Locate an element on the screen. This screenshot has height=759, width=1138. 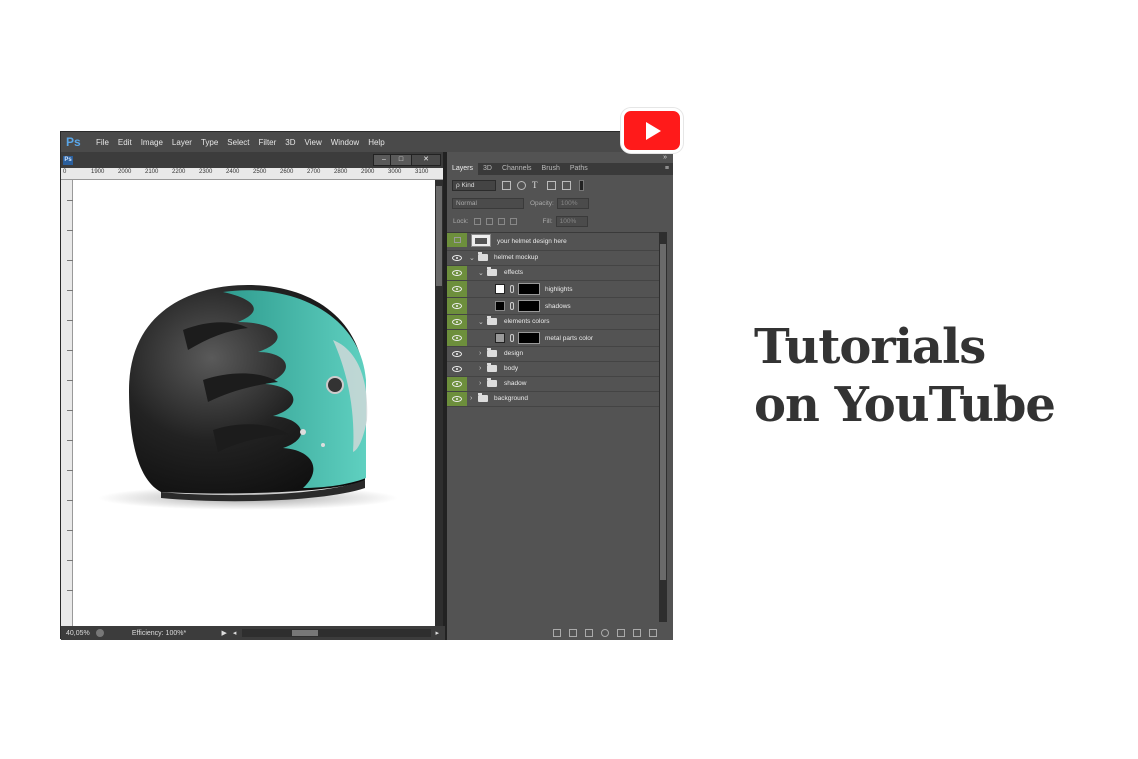
fx-icon is located at coordinates (573, 633).